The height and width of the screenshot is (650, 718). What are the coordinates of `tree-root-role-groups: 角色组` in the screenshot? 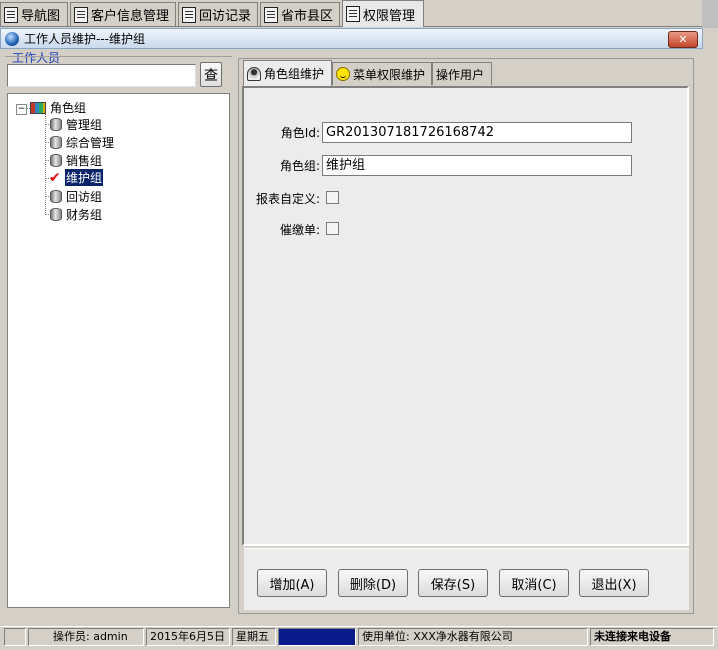 It's located at (58, 107).